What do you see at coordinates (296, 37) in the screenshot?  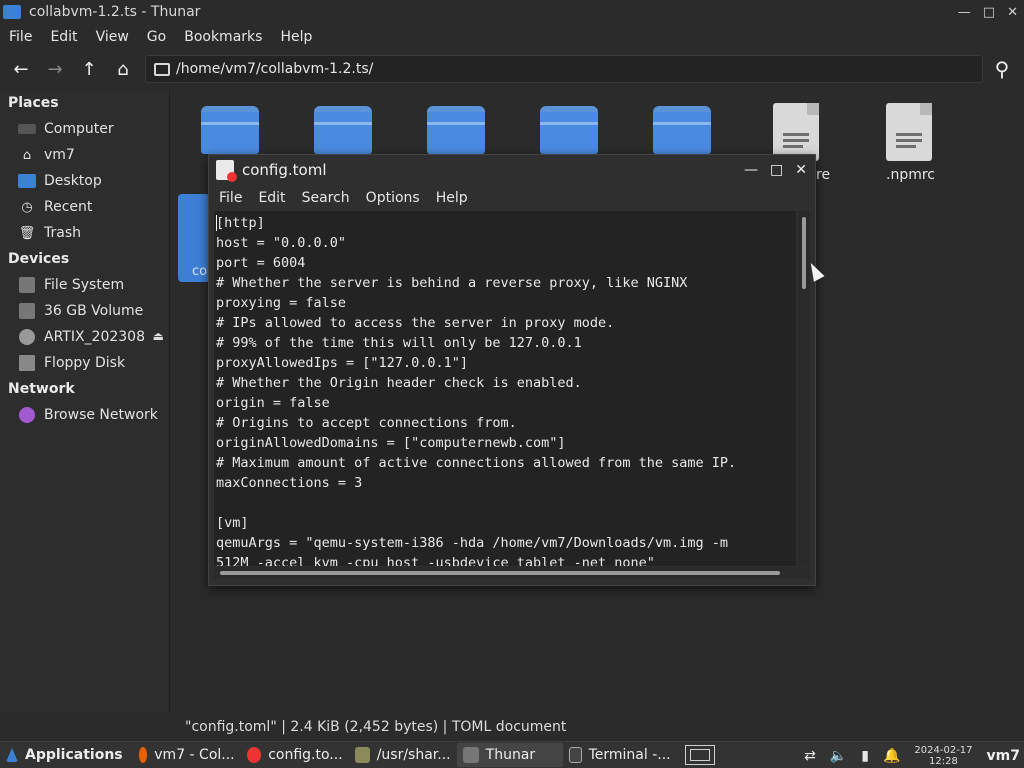 I see `menu-help: Help` at bounding box center [296, 37].